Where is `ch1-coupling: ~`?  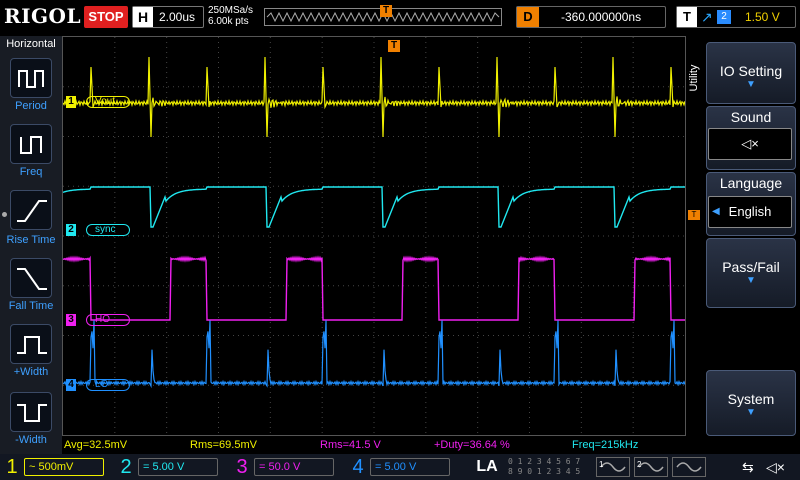
ch1-coupling: ~ is located at coordinates (32, 467).